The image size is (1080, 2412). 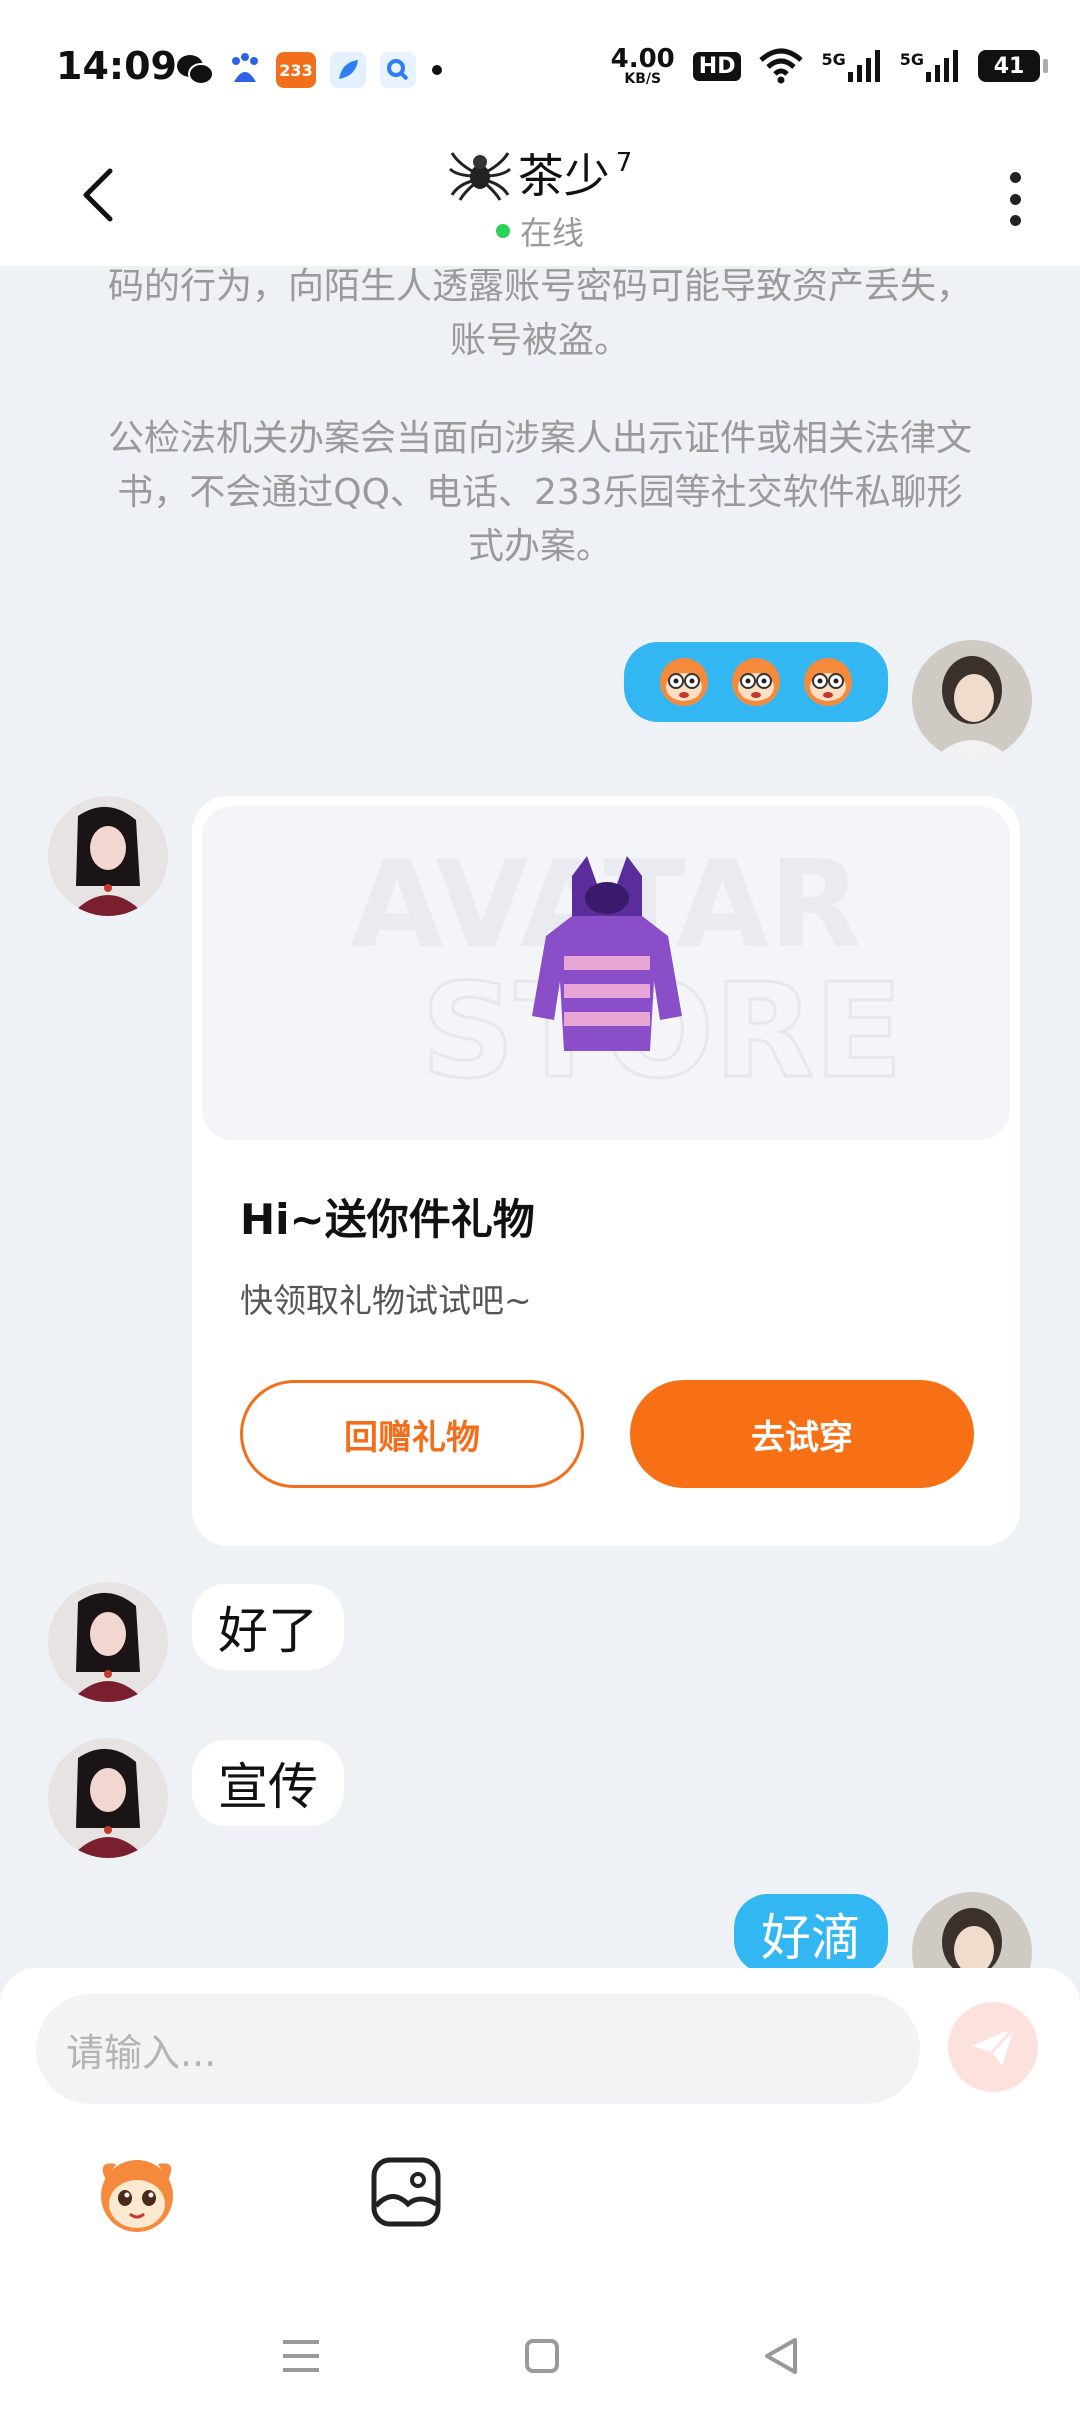 What do you see at coordinates (268, 1787) in the screenshot?
I see `message-text: 宣传` at bounding box center [268, 1787].